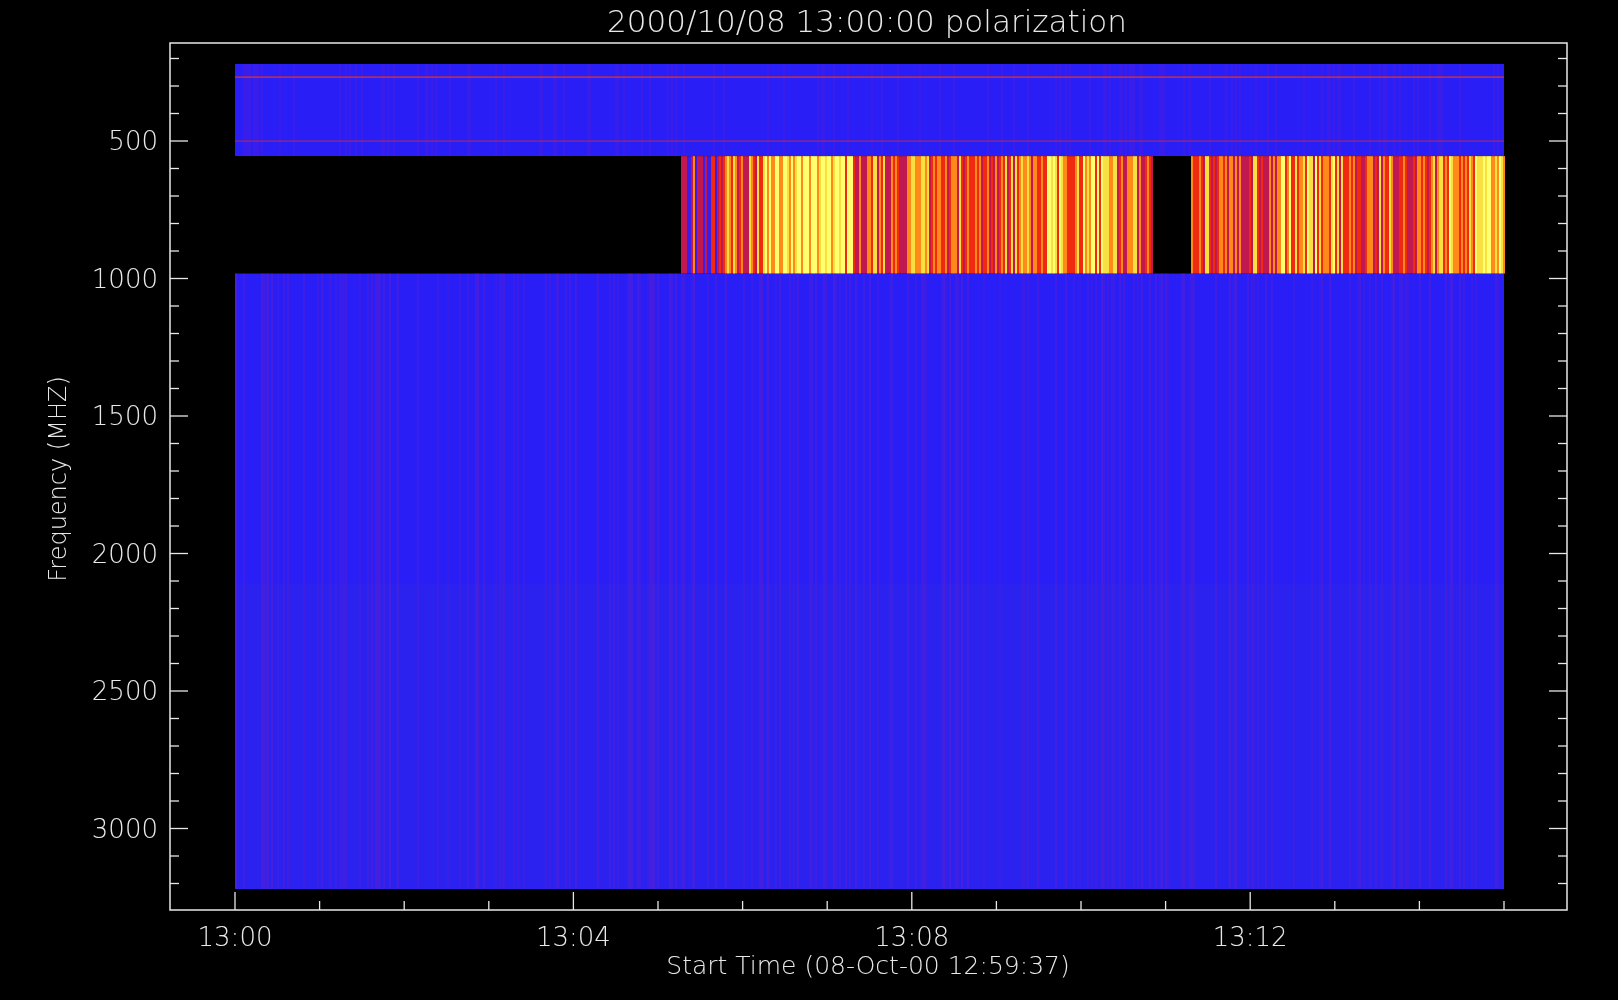 The height and width of the screenshot is (1000, 1618). What do you see at coordinates (1250, 937) in the screenshot?
I see `x-tick-label: 13:12` at bounding box center [1250, 937].